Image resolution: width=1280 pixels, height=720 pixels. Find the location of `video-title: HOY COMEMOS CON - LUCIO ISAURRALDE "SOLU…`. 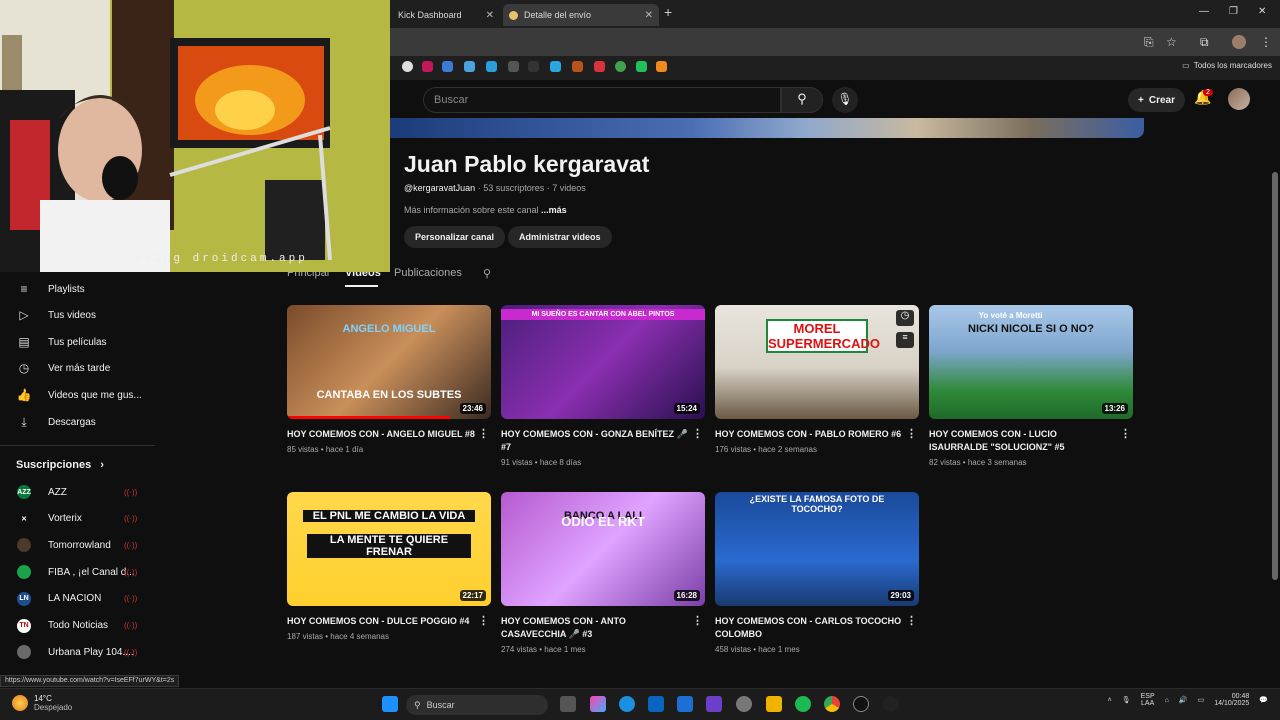

video-title: HOY COMEMOS CON - LUCIO ISAURRALDE "SOLU… is located at coordinates (997, 440).